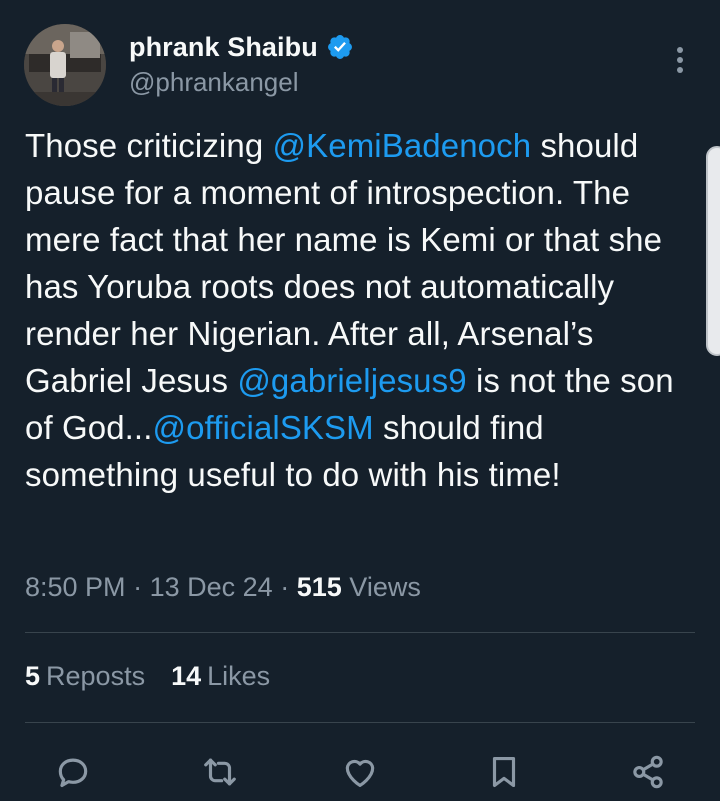  I want to click on views-count: 515, so click(319, 587).